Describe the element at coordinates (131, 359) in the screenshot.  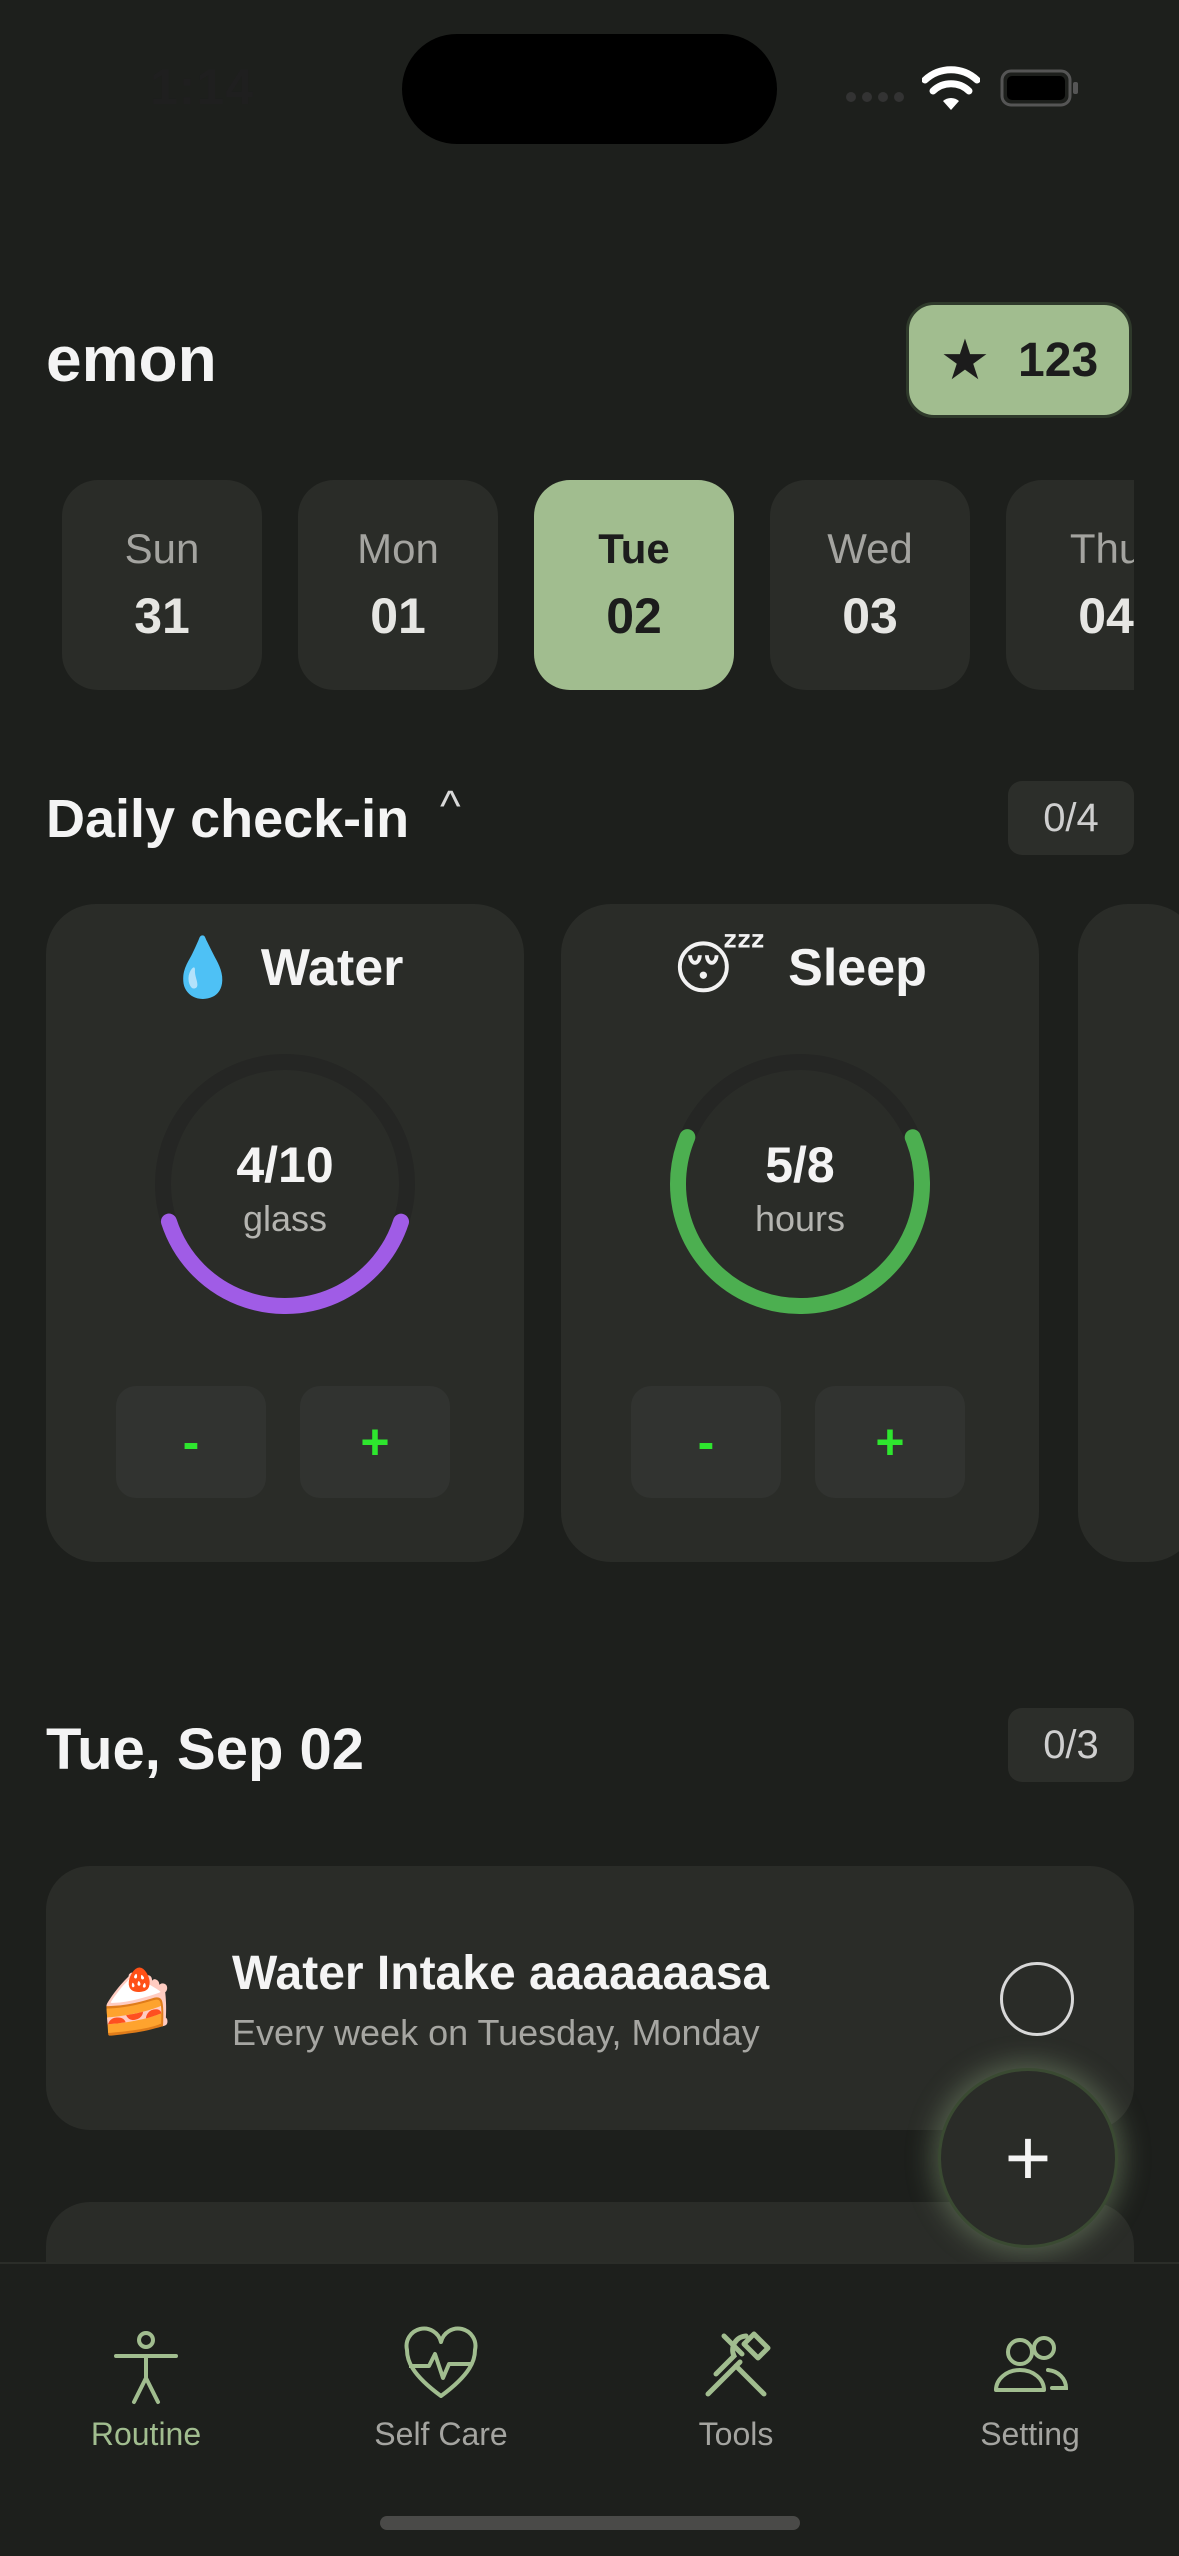
I see `username-title: emon` at that location.